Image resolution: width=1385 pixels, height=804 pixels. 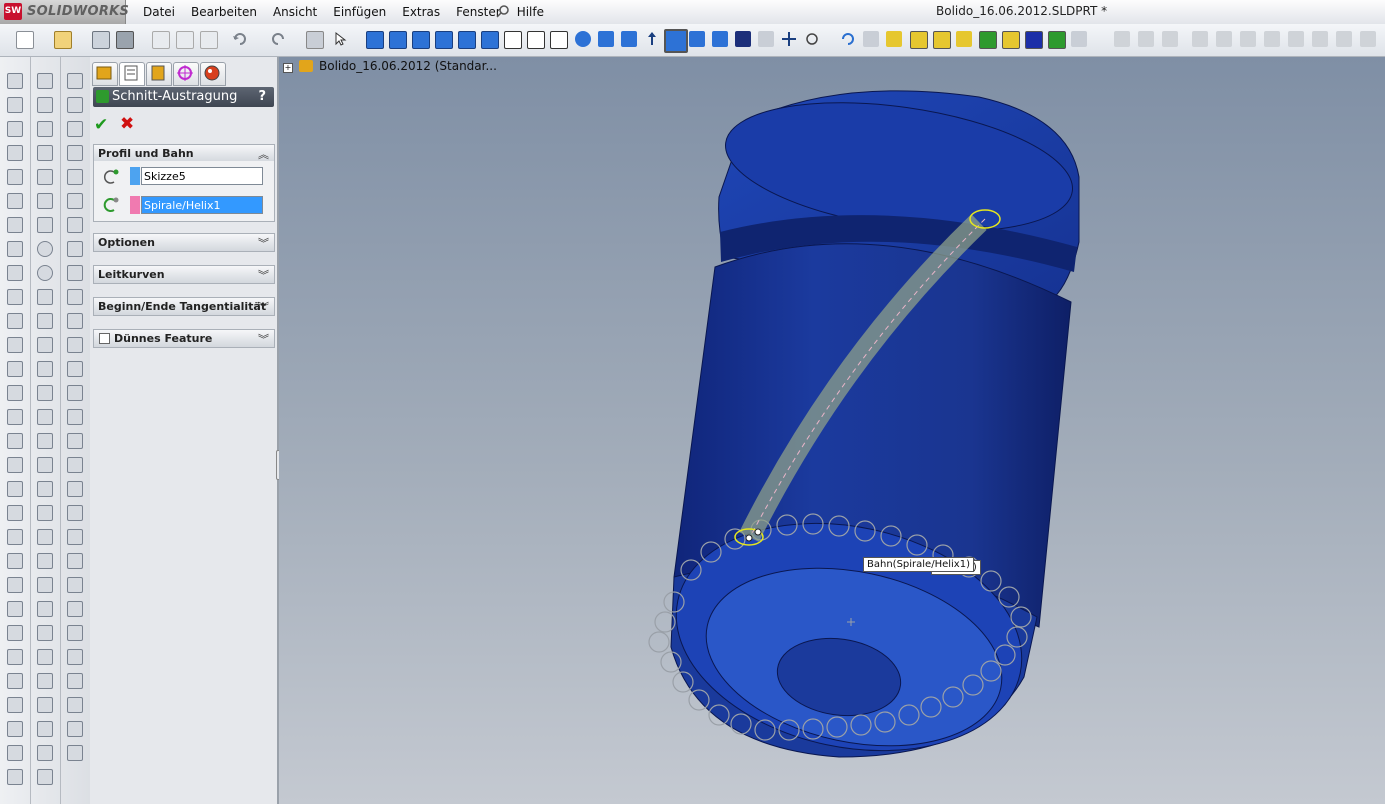 I want to click on smart-dimension-icon, so click(x=894, y=39).